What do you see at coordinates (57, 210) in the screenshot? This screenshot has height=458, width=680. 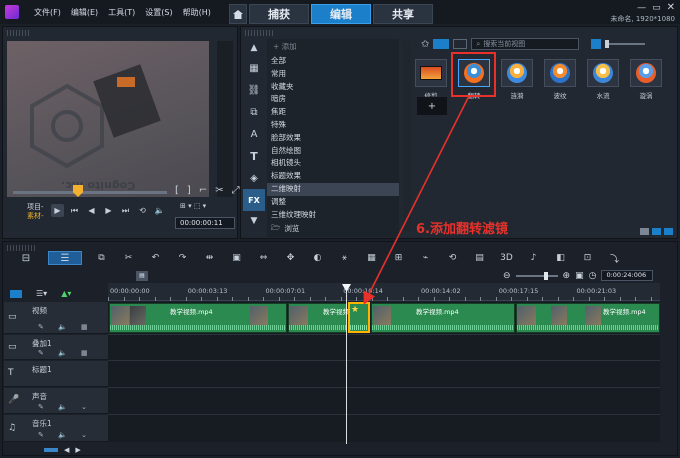 I see `play-button: ▶` at bounding box center [57, 210].